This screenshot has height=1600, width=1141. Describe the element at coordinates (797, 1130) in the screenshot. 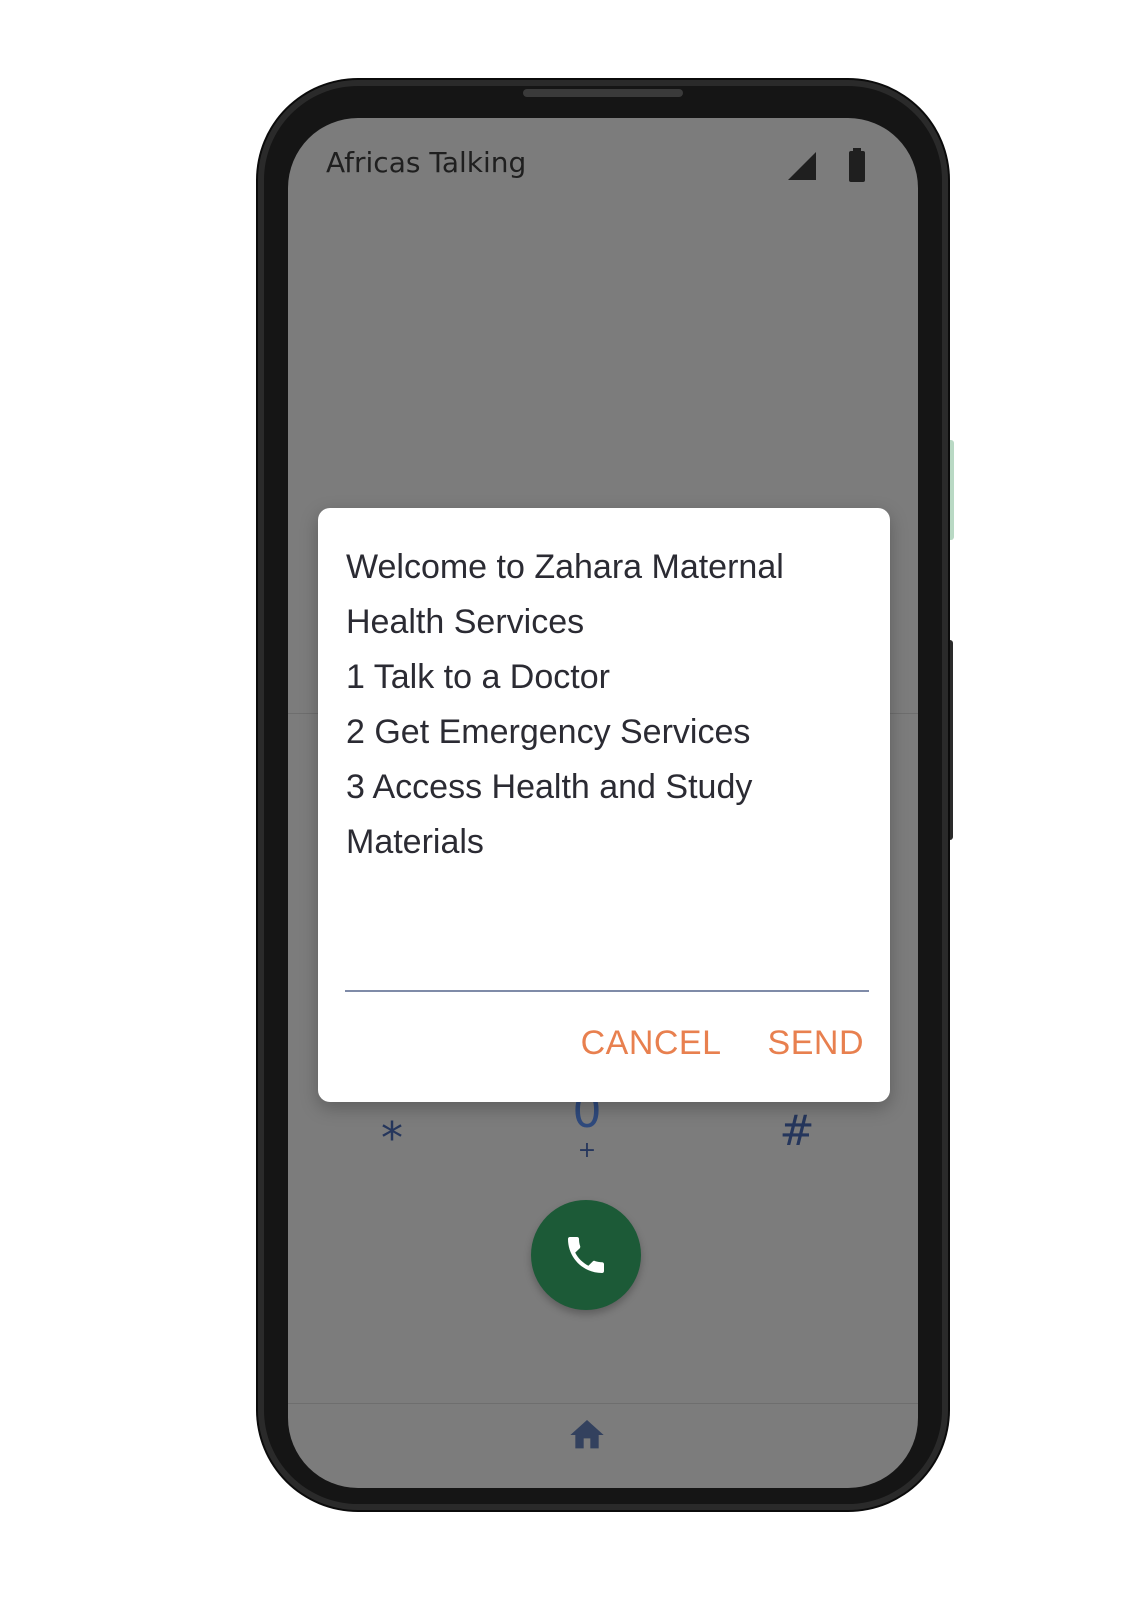

I see `keypad-key-hash: #` at that location.